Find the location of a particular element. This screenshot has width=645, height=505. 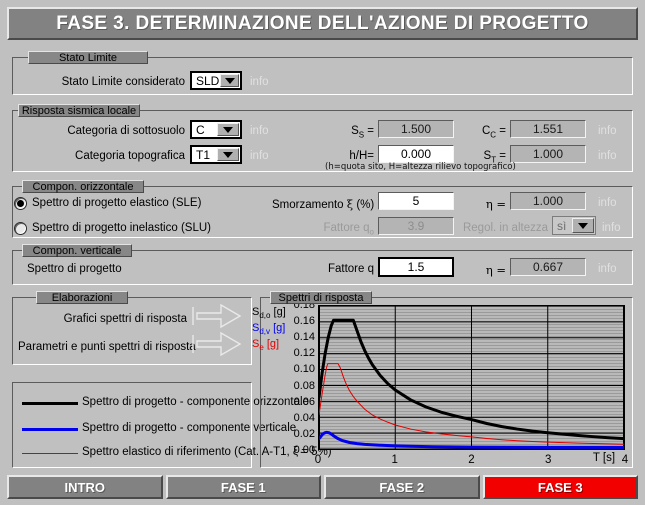

se-unit: [g] is located at coordinates (273, 344).